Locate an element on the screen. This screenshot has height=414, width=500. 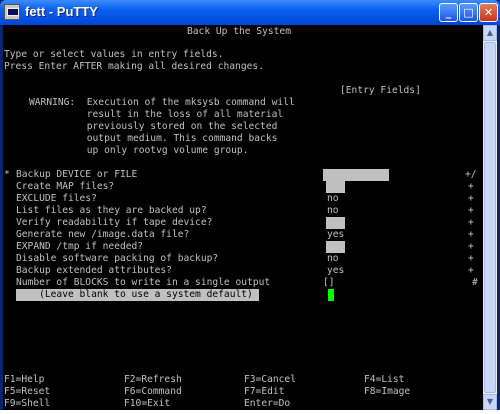
fkey-enter-do: Enter=Do is located at coordinates (267, 404).